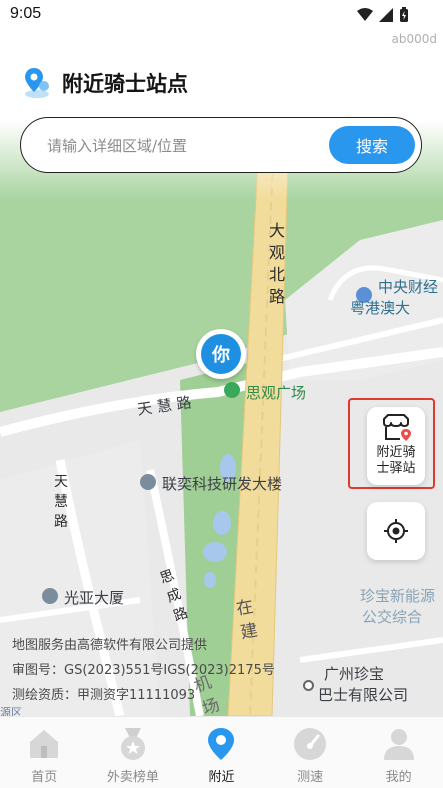  I want to click on credit-line-provider: 地图服务由高德软件有限公司提供, so click(110, 645).